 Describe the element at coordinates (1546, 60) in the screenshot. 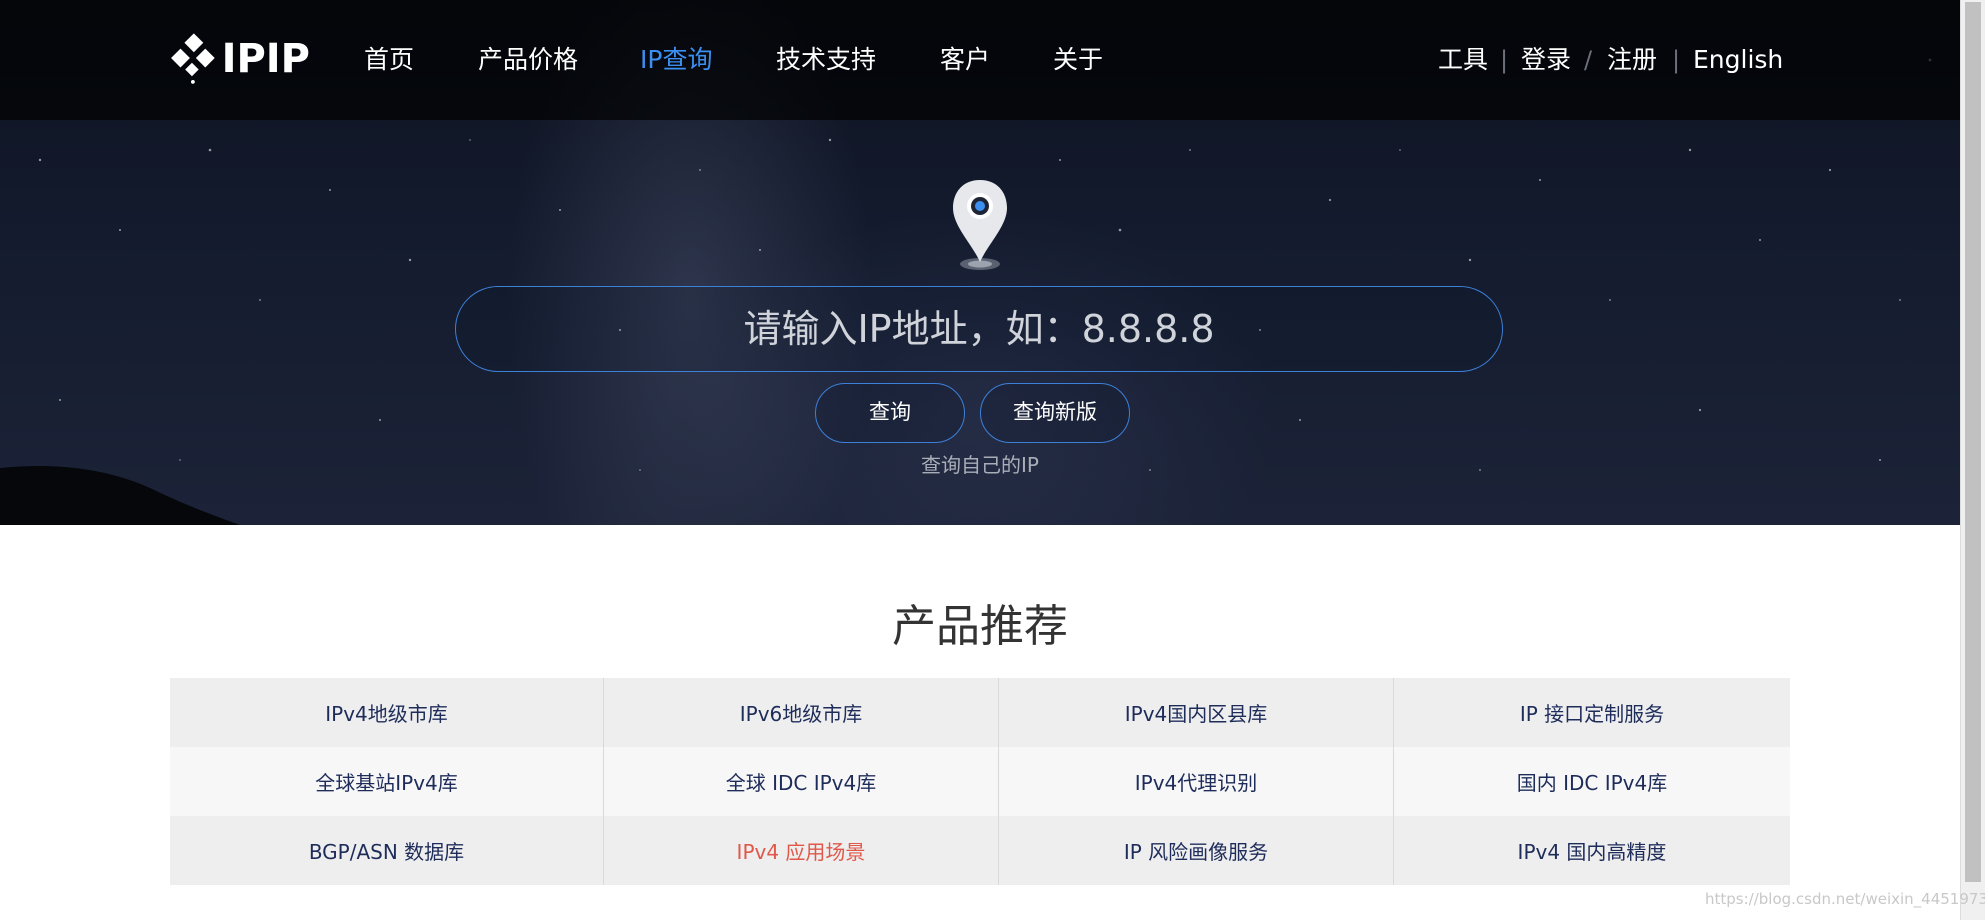

I see `login-link: 登录` at that location.